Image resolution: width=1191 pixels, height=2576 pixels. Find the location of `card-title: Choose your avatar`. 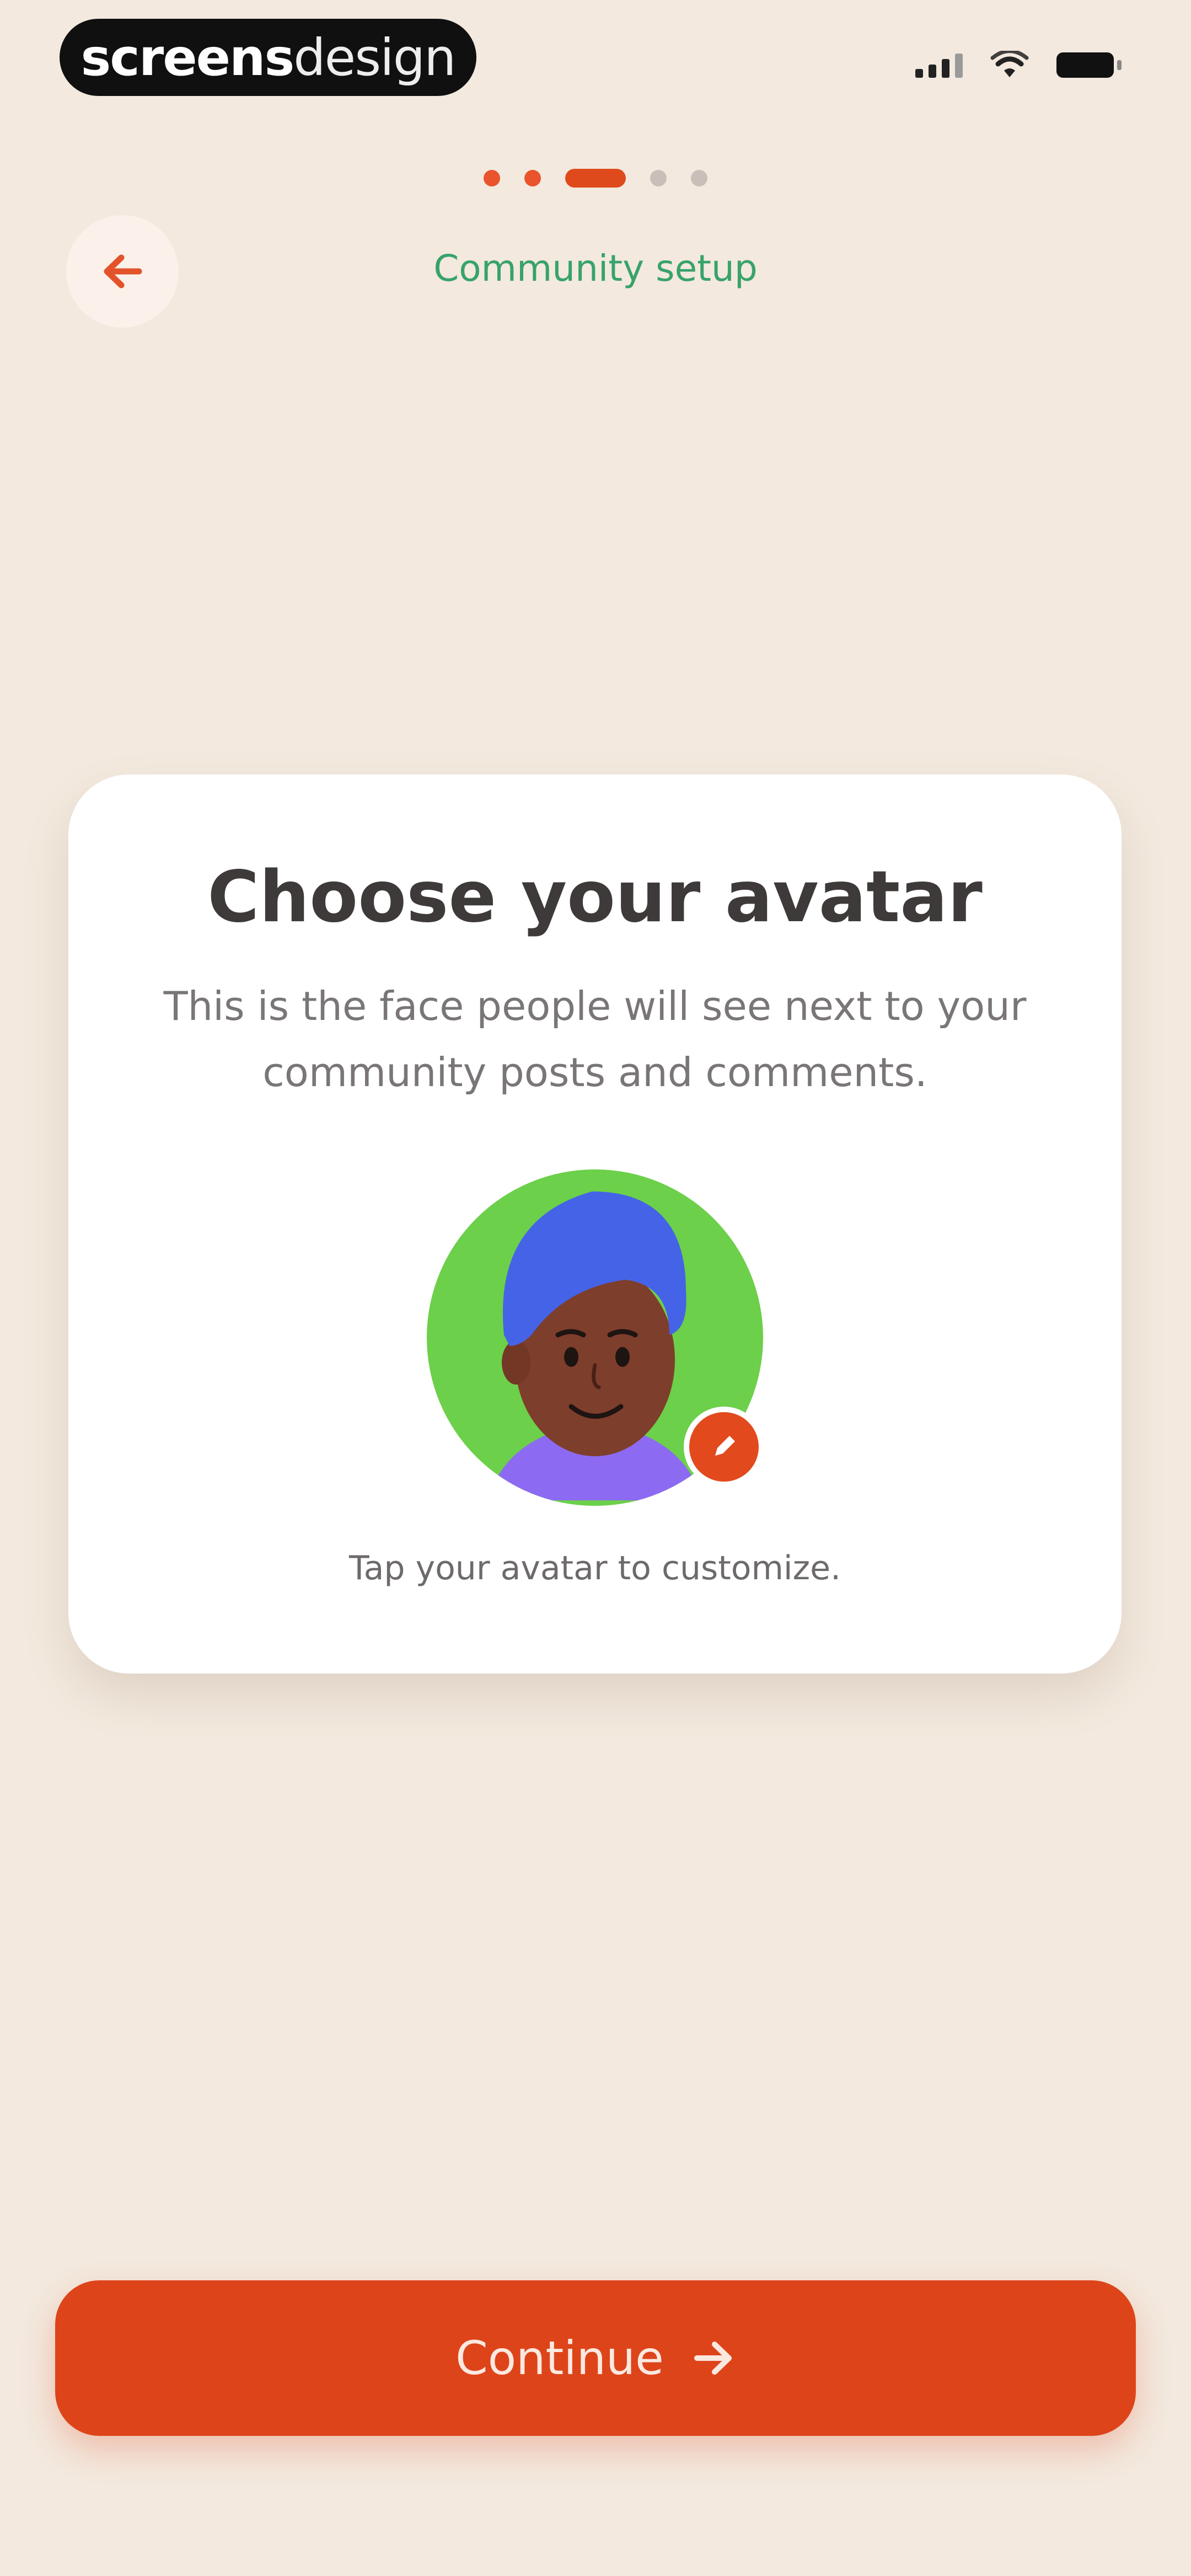

card-title: Choose your avatar is located at coordinates (595, 897).